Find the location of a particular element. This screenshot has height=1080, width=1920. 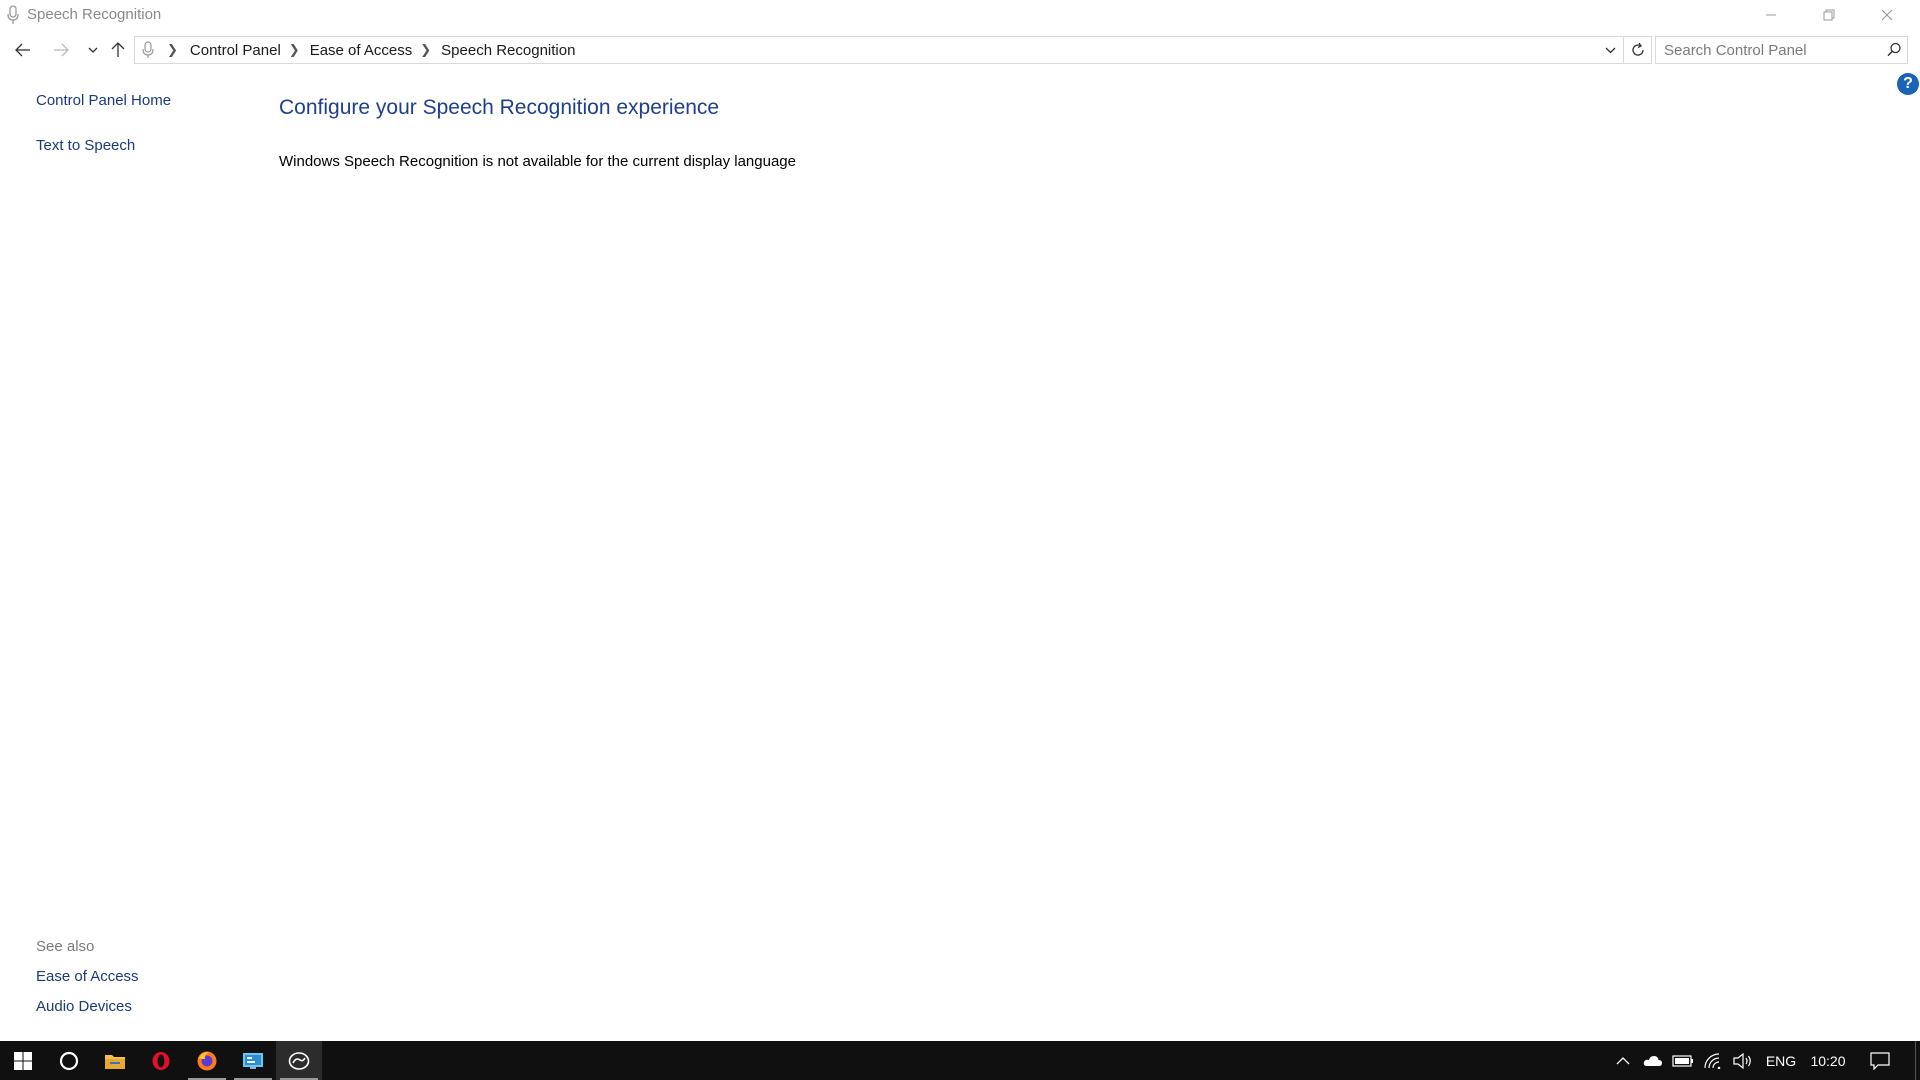

refresh-icon is located at coordinates (1637, 49).